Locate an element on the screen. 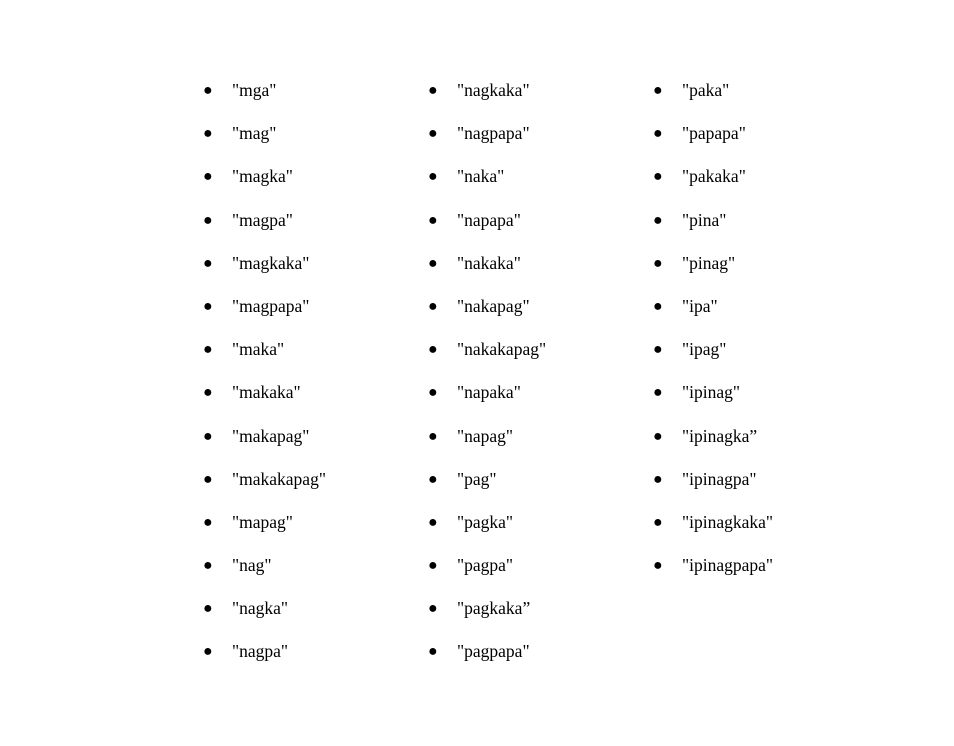 The width and height of the screenshot is (954, 746). list-item: ● "nagkaka" is located at coordinates (487, 90).